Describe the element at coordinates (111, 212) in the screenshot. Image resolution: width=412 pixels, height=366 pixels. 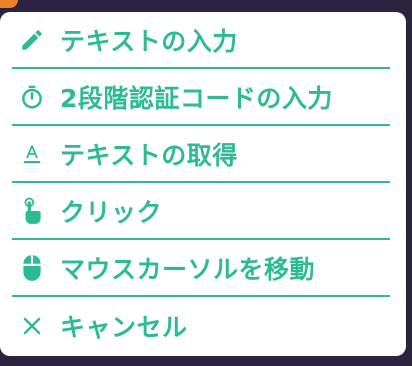
I see `menu-item-label: クリック` at that location.